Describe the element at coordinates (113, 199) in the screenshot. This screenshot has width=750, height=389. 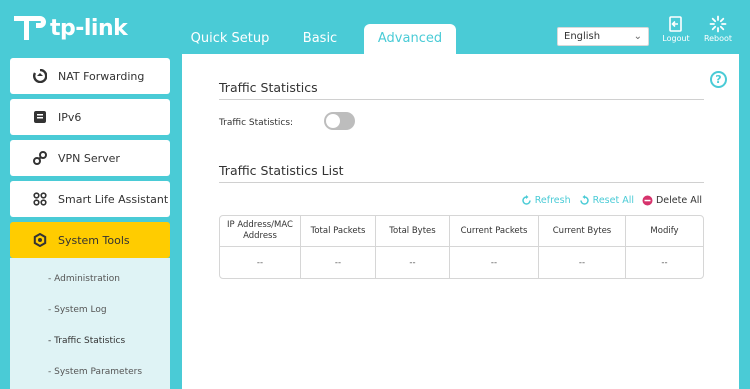
I see `sidebar-item-label: Smart Life Assistant` at that location.